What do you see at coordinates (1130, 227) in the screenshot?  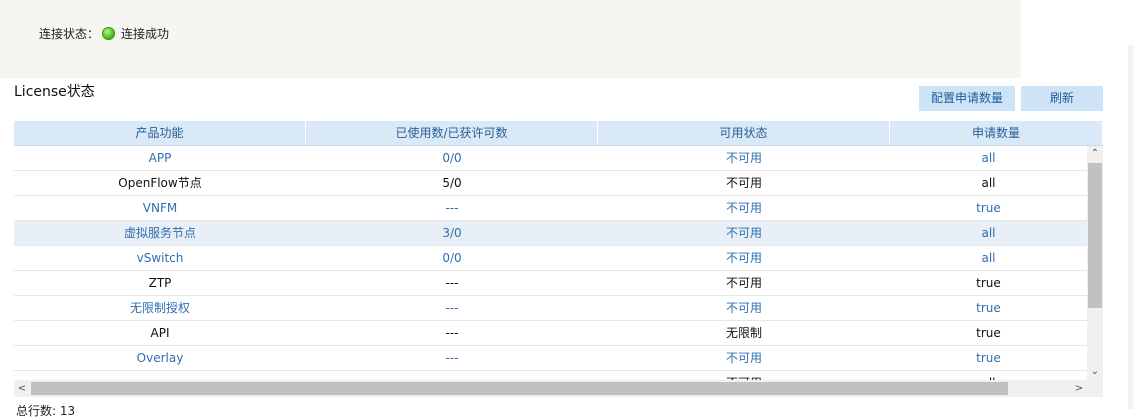 I see `page-scrollbar` at bounding box center [1130, 227].